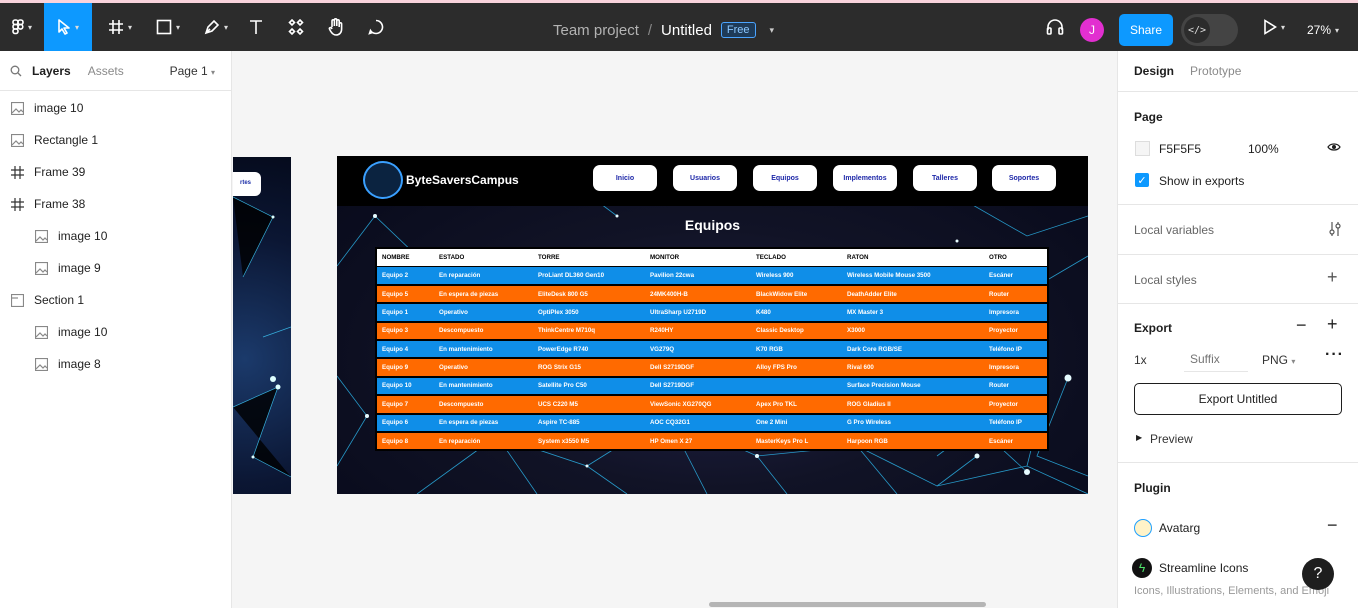 The image size is (1358, 608). Describe the element at coordinates (116, 300) in the screenshot. I see `layer-item: Section 1` at that location.